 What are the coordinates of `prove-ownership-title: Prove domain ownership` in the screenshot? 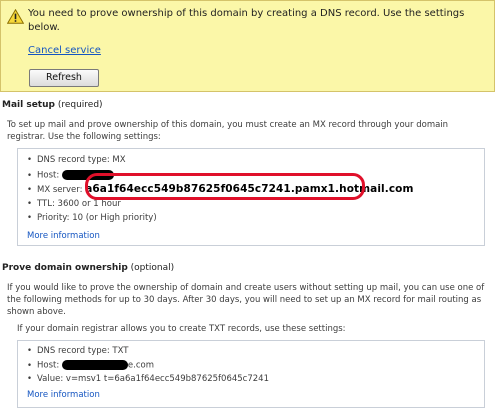 It's located at (65, 268).